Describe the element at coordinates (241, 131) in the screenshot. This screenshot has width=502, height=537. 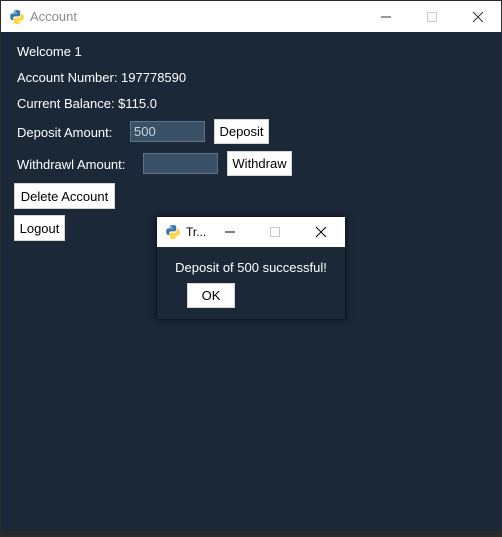
I see `deposit-button: Deposit` at that location.